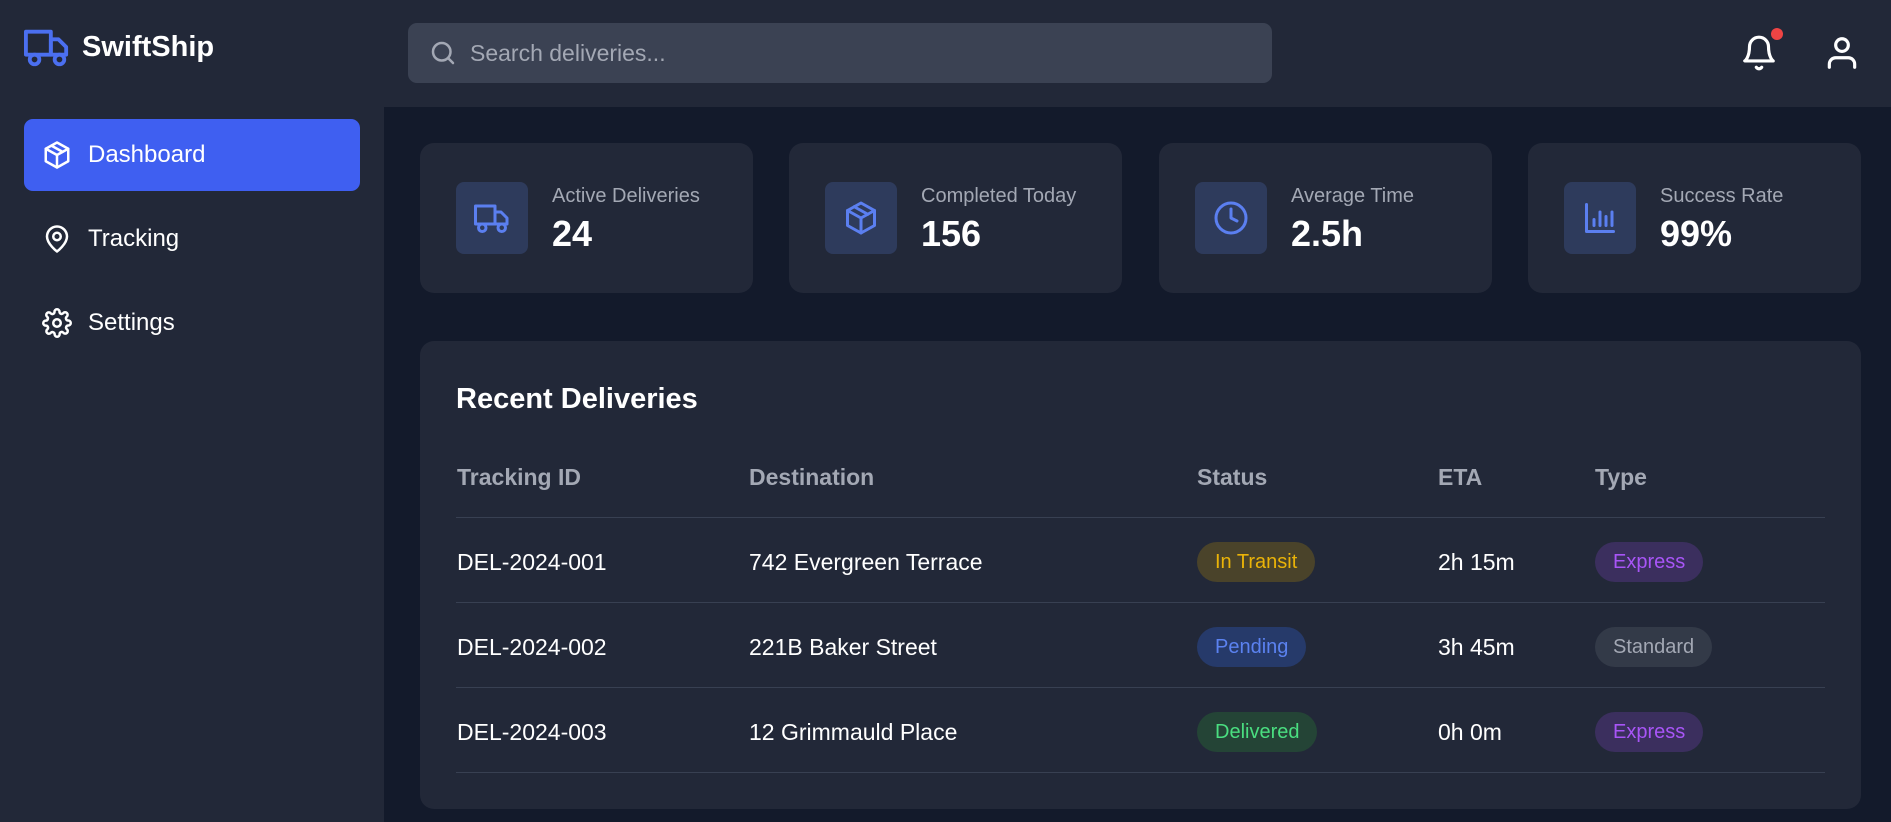  What do you see at coordinates (572, 233) in the screenshot?
I see `stat-value: 24` at bounding box center [572, 233].